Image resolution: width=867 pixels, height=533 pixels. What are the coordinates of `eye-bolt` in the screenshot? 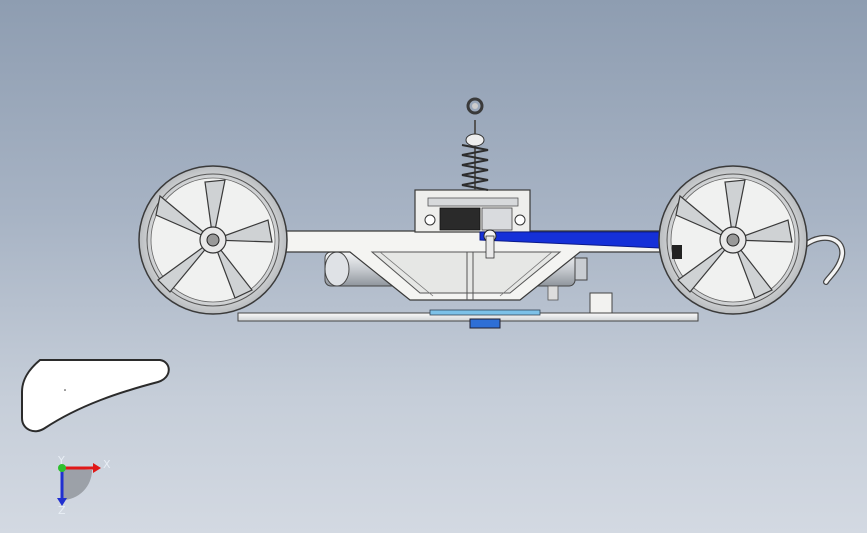 It's located at (475, 106).